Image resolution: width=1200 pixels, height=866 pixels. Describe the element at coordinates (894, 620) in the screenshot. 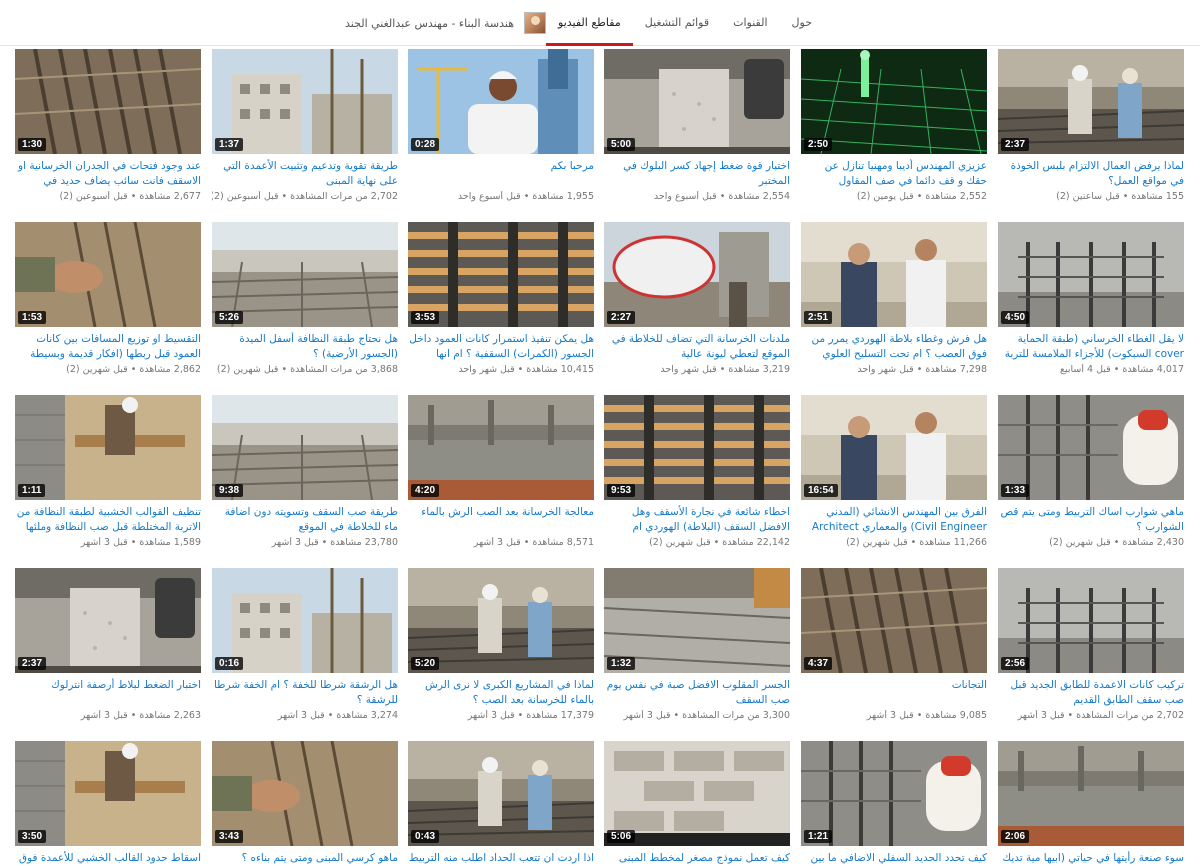

I see `video-thumbnail: 4:37` at that location.